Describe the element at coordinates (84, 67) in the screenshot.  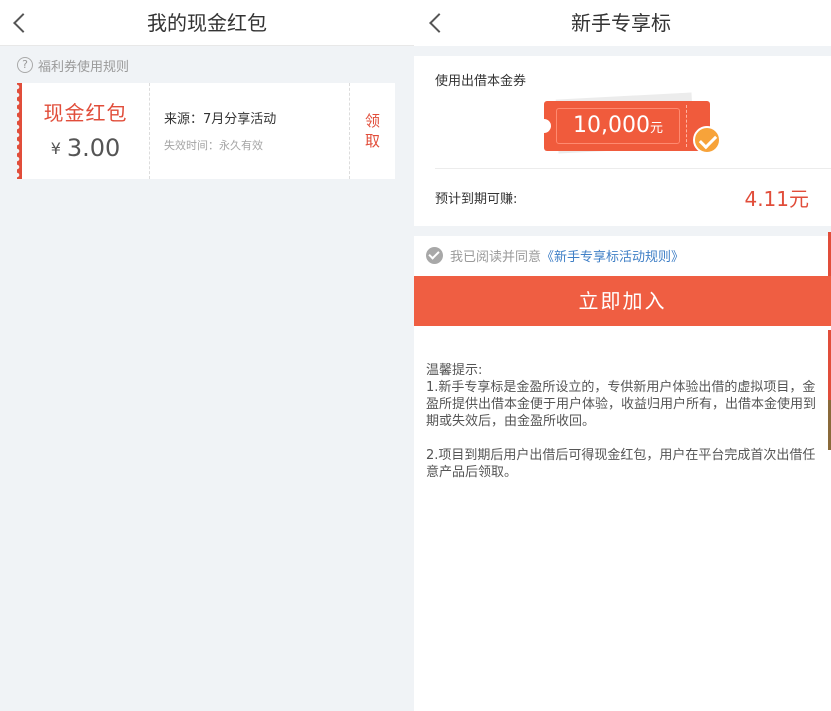
I see `coupon-rules-label: 福利券使用规则` at that location.